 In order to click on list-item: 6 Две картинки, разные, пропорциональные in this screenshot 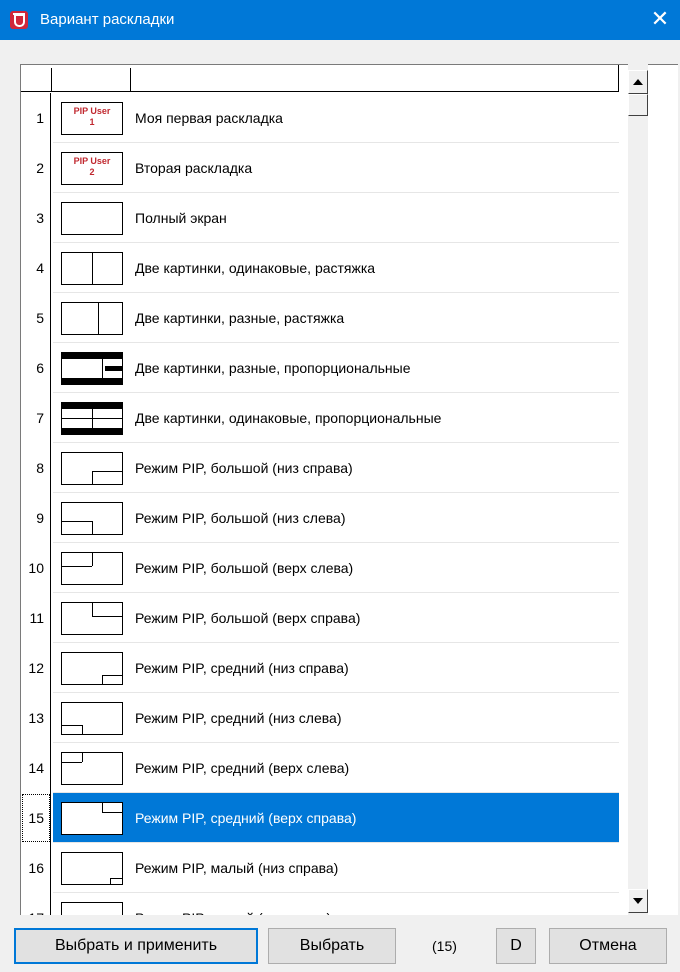, I will do `click(320, 368)`.